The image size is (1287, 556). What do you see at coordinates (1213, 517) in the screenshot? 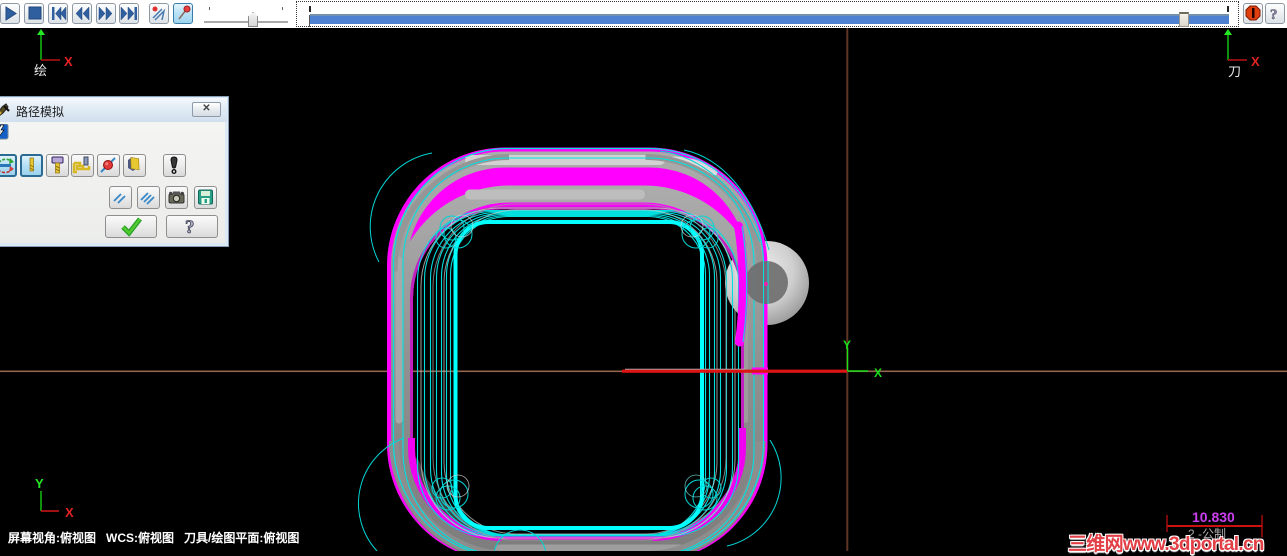
I see `svg-text: 10.830` at bounding box center [1213, 517].